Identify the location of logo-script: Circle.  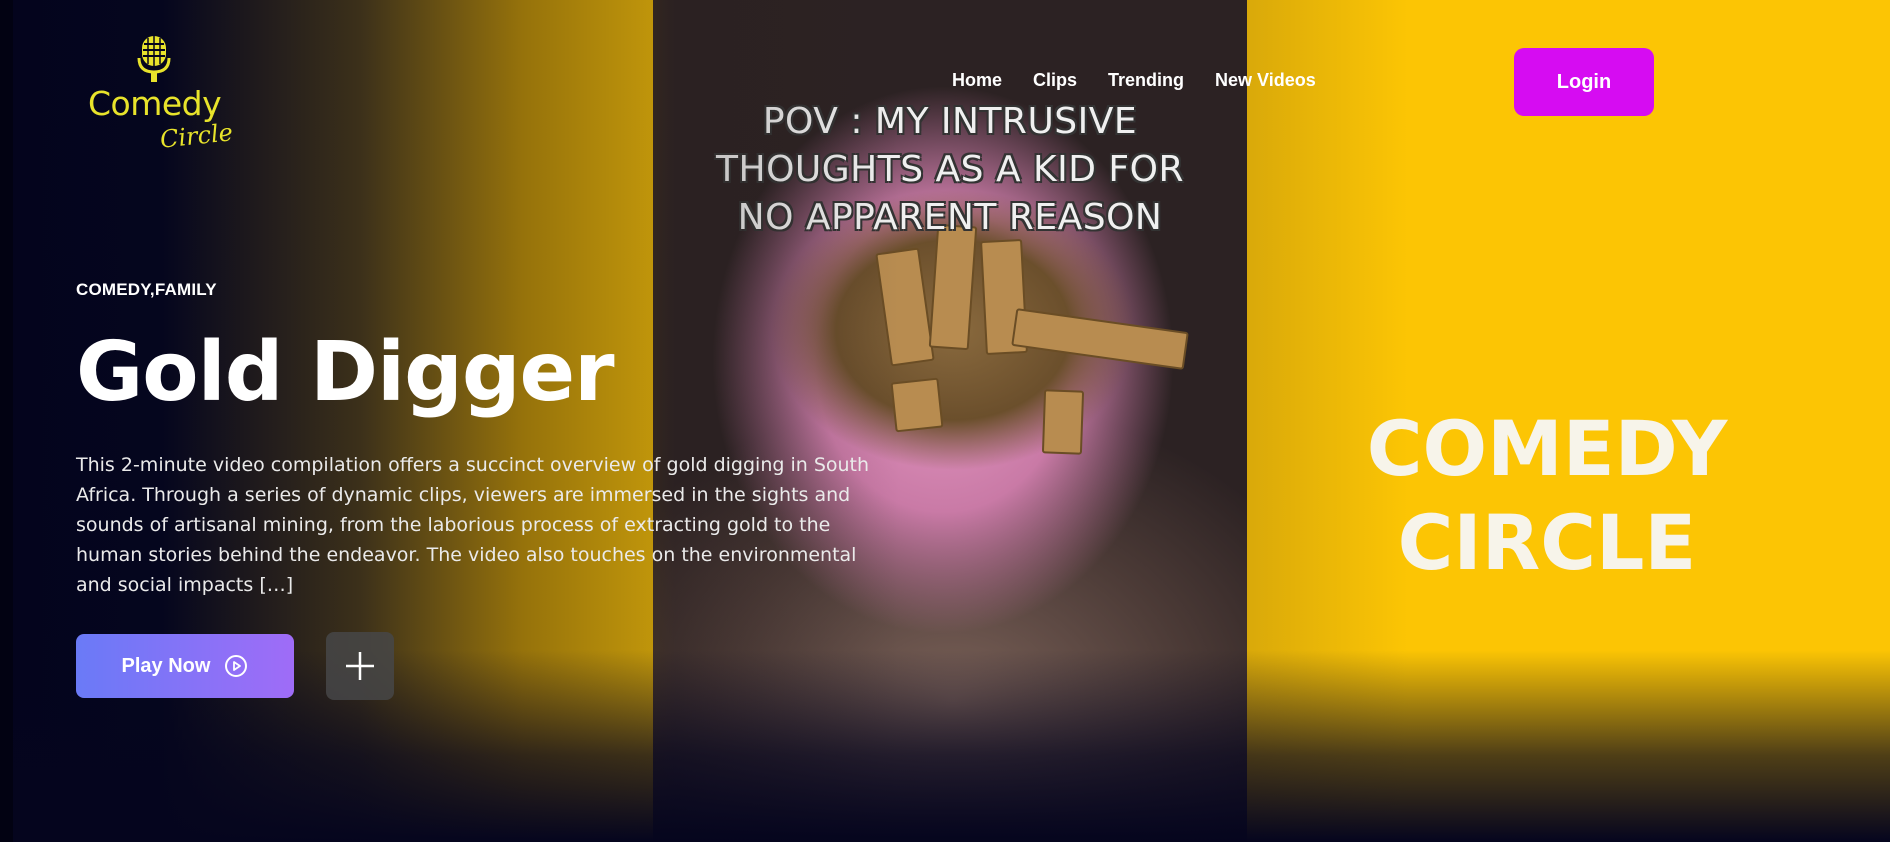
(196, 136).